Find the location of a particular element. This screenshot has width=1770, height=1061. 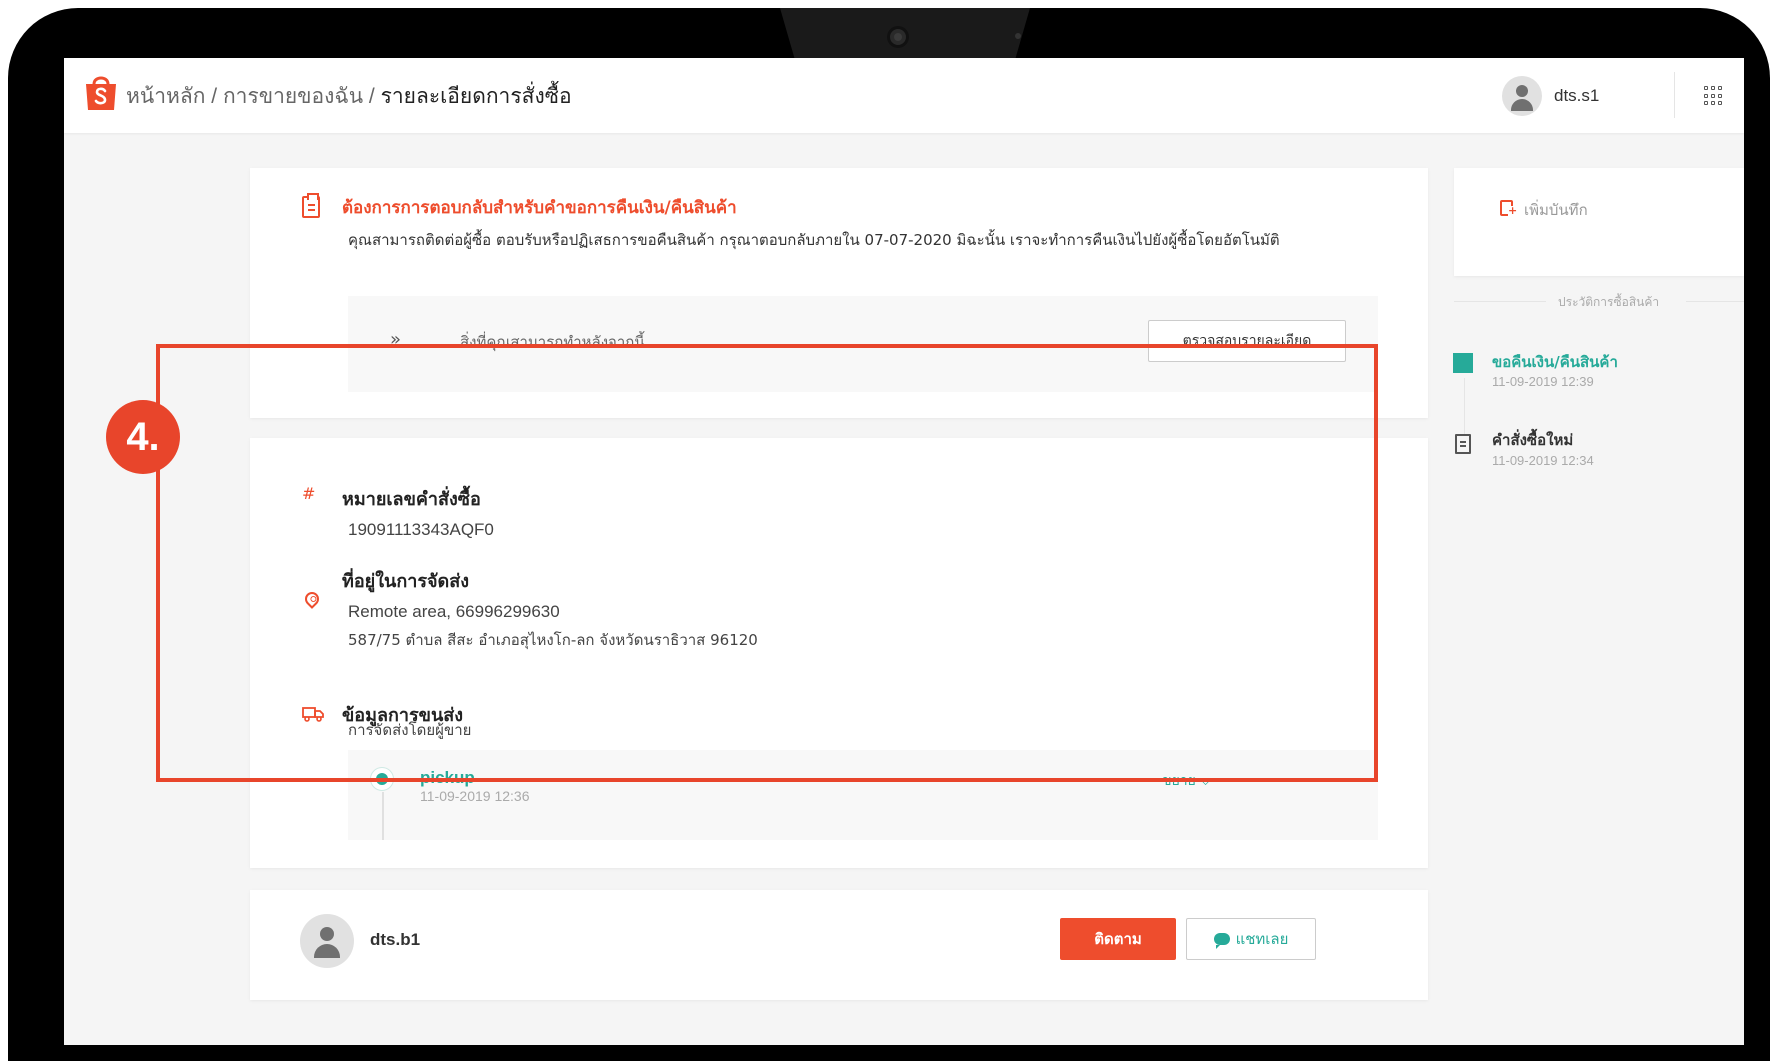

notes-card: เพิ่มบันทึก is located at coordinates (1599, 222).